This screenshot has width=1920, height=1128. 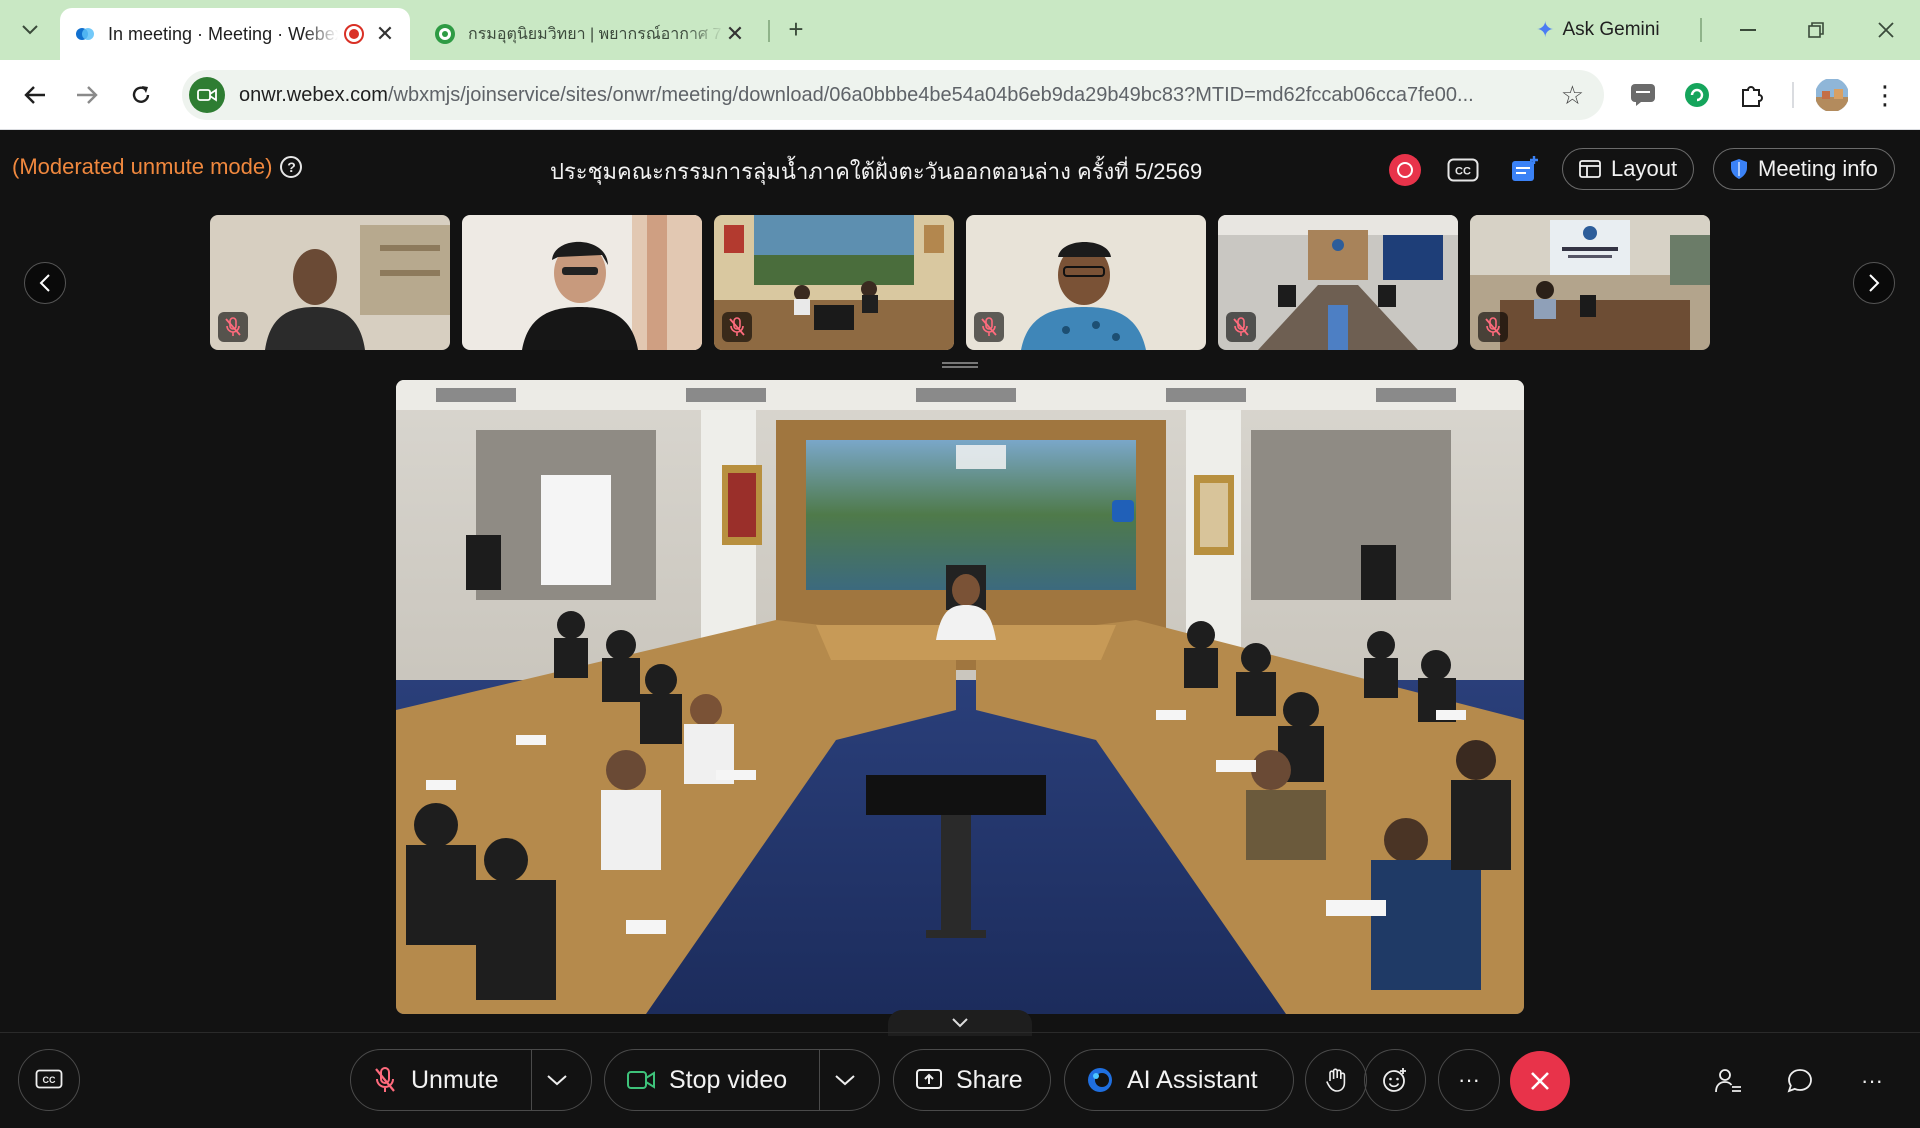 I want to click on ask-gemini-button: ✦ Ask Gemini, so click(x=1598, y=30).